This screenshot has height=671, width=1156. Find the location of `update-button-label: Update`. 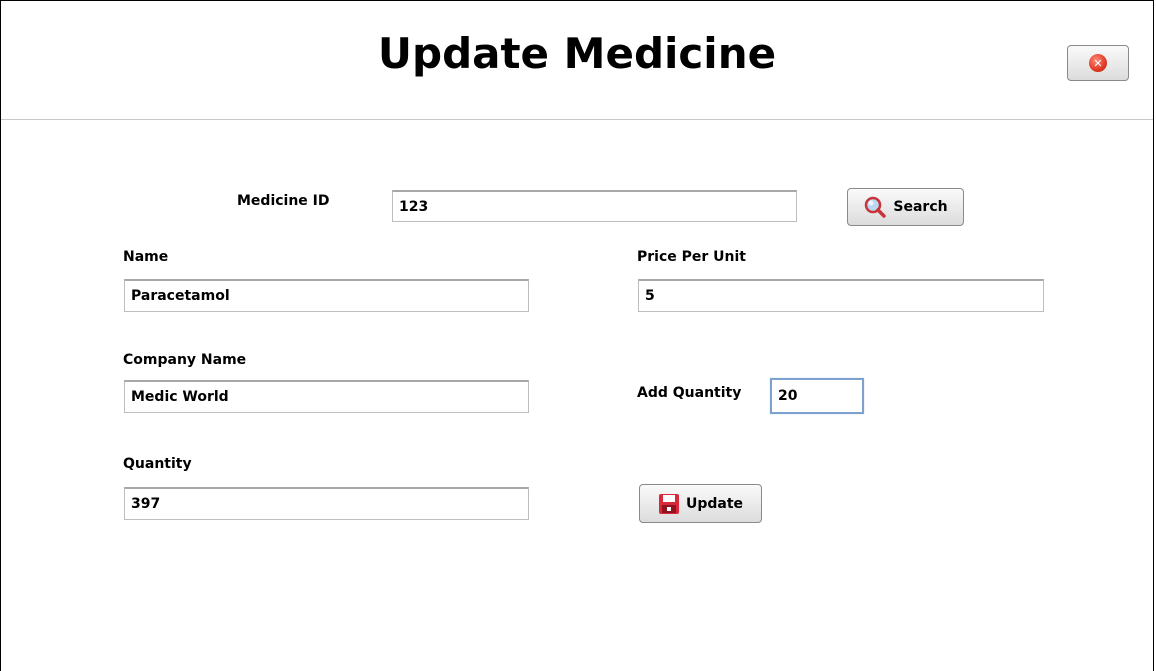

update-button-label: Update is located at coordinates (714, 503).